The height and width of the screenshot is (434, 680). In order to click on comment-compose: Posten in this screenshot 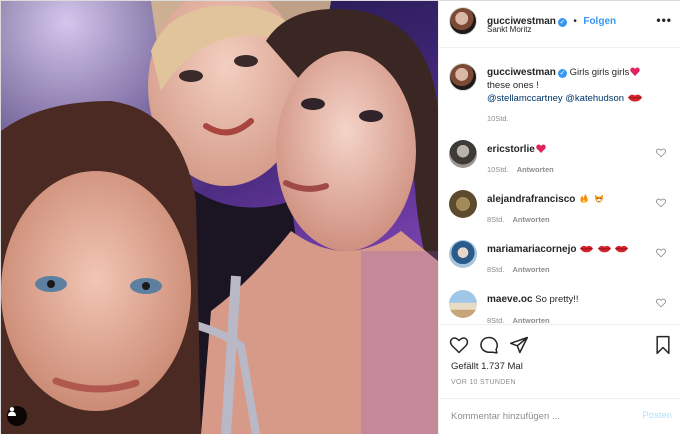, I will do `click(559, 416)`.